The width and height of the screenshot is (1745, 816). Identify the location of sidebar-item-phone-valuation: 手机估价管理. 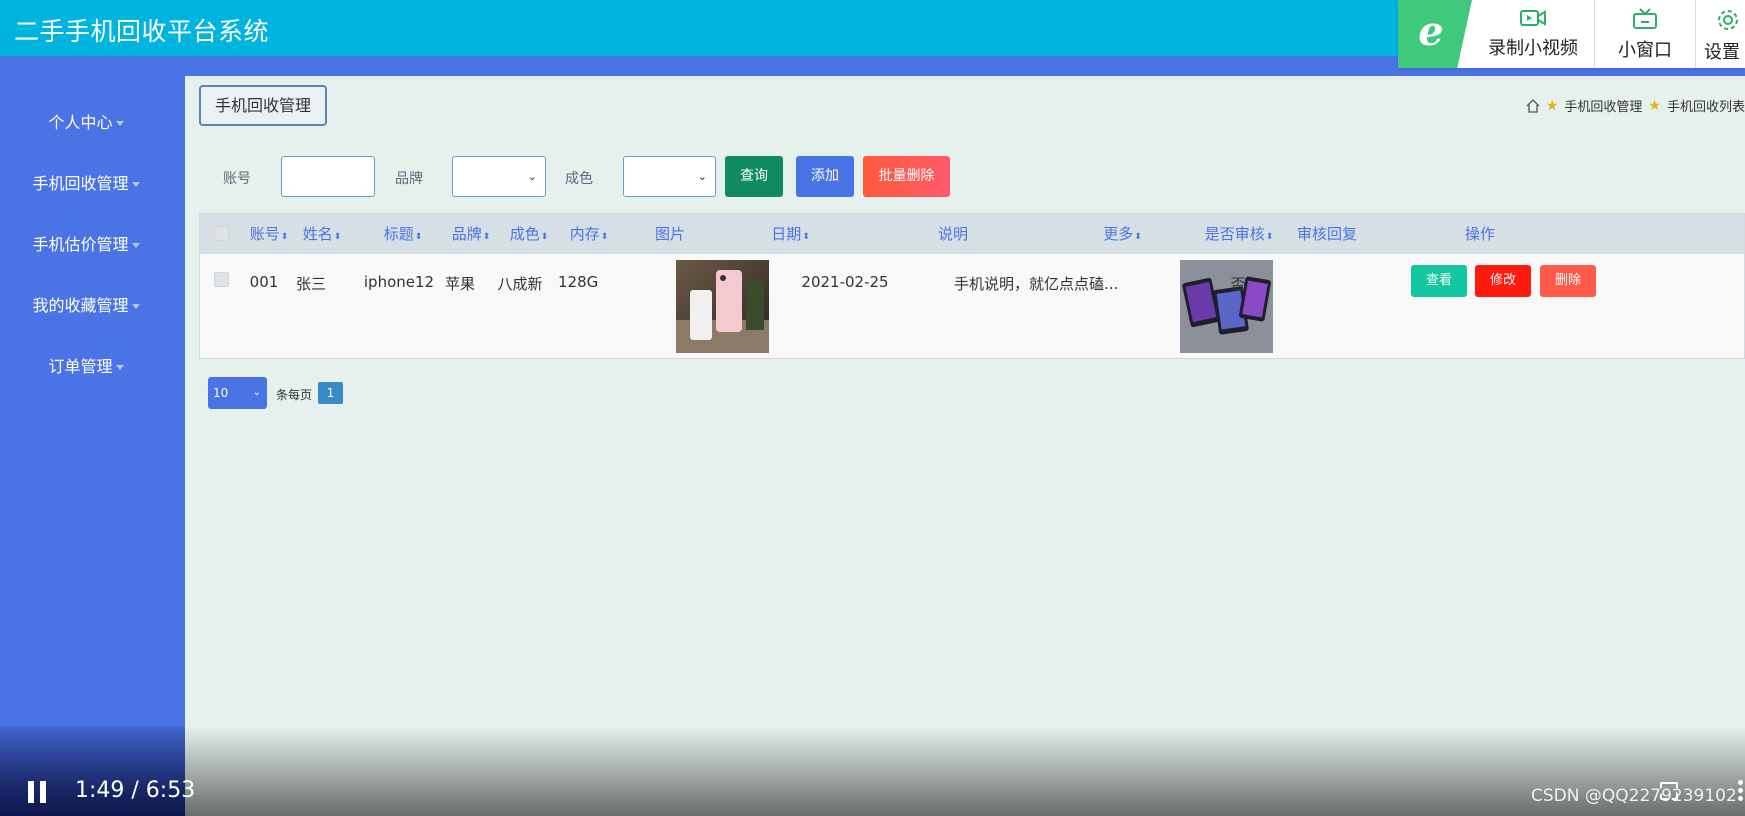
(86, 243).